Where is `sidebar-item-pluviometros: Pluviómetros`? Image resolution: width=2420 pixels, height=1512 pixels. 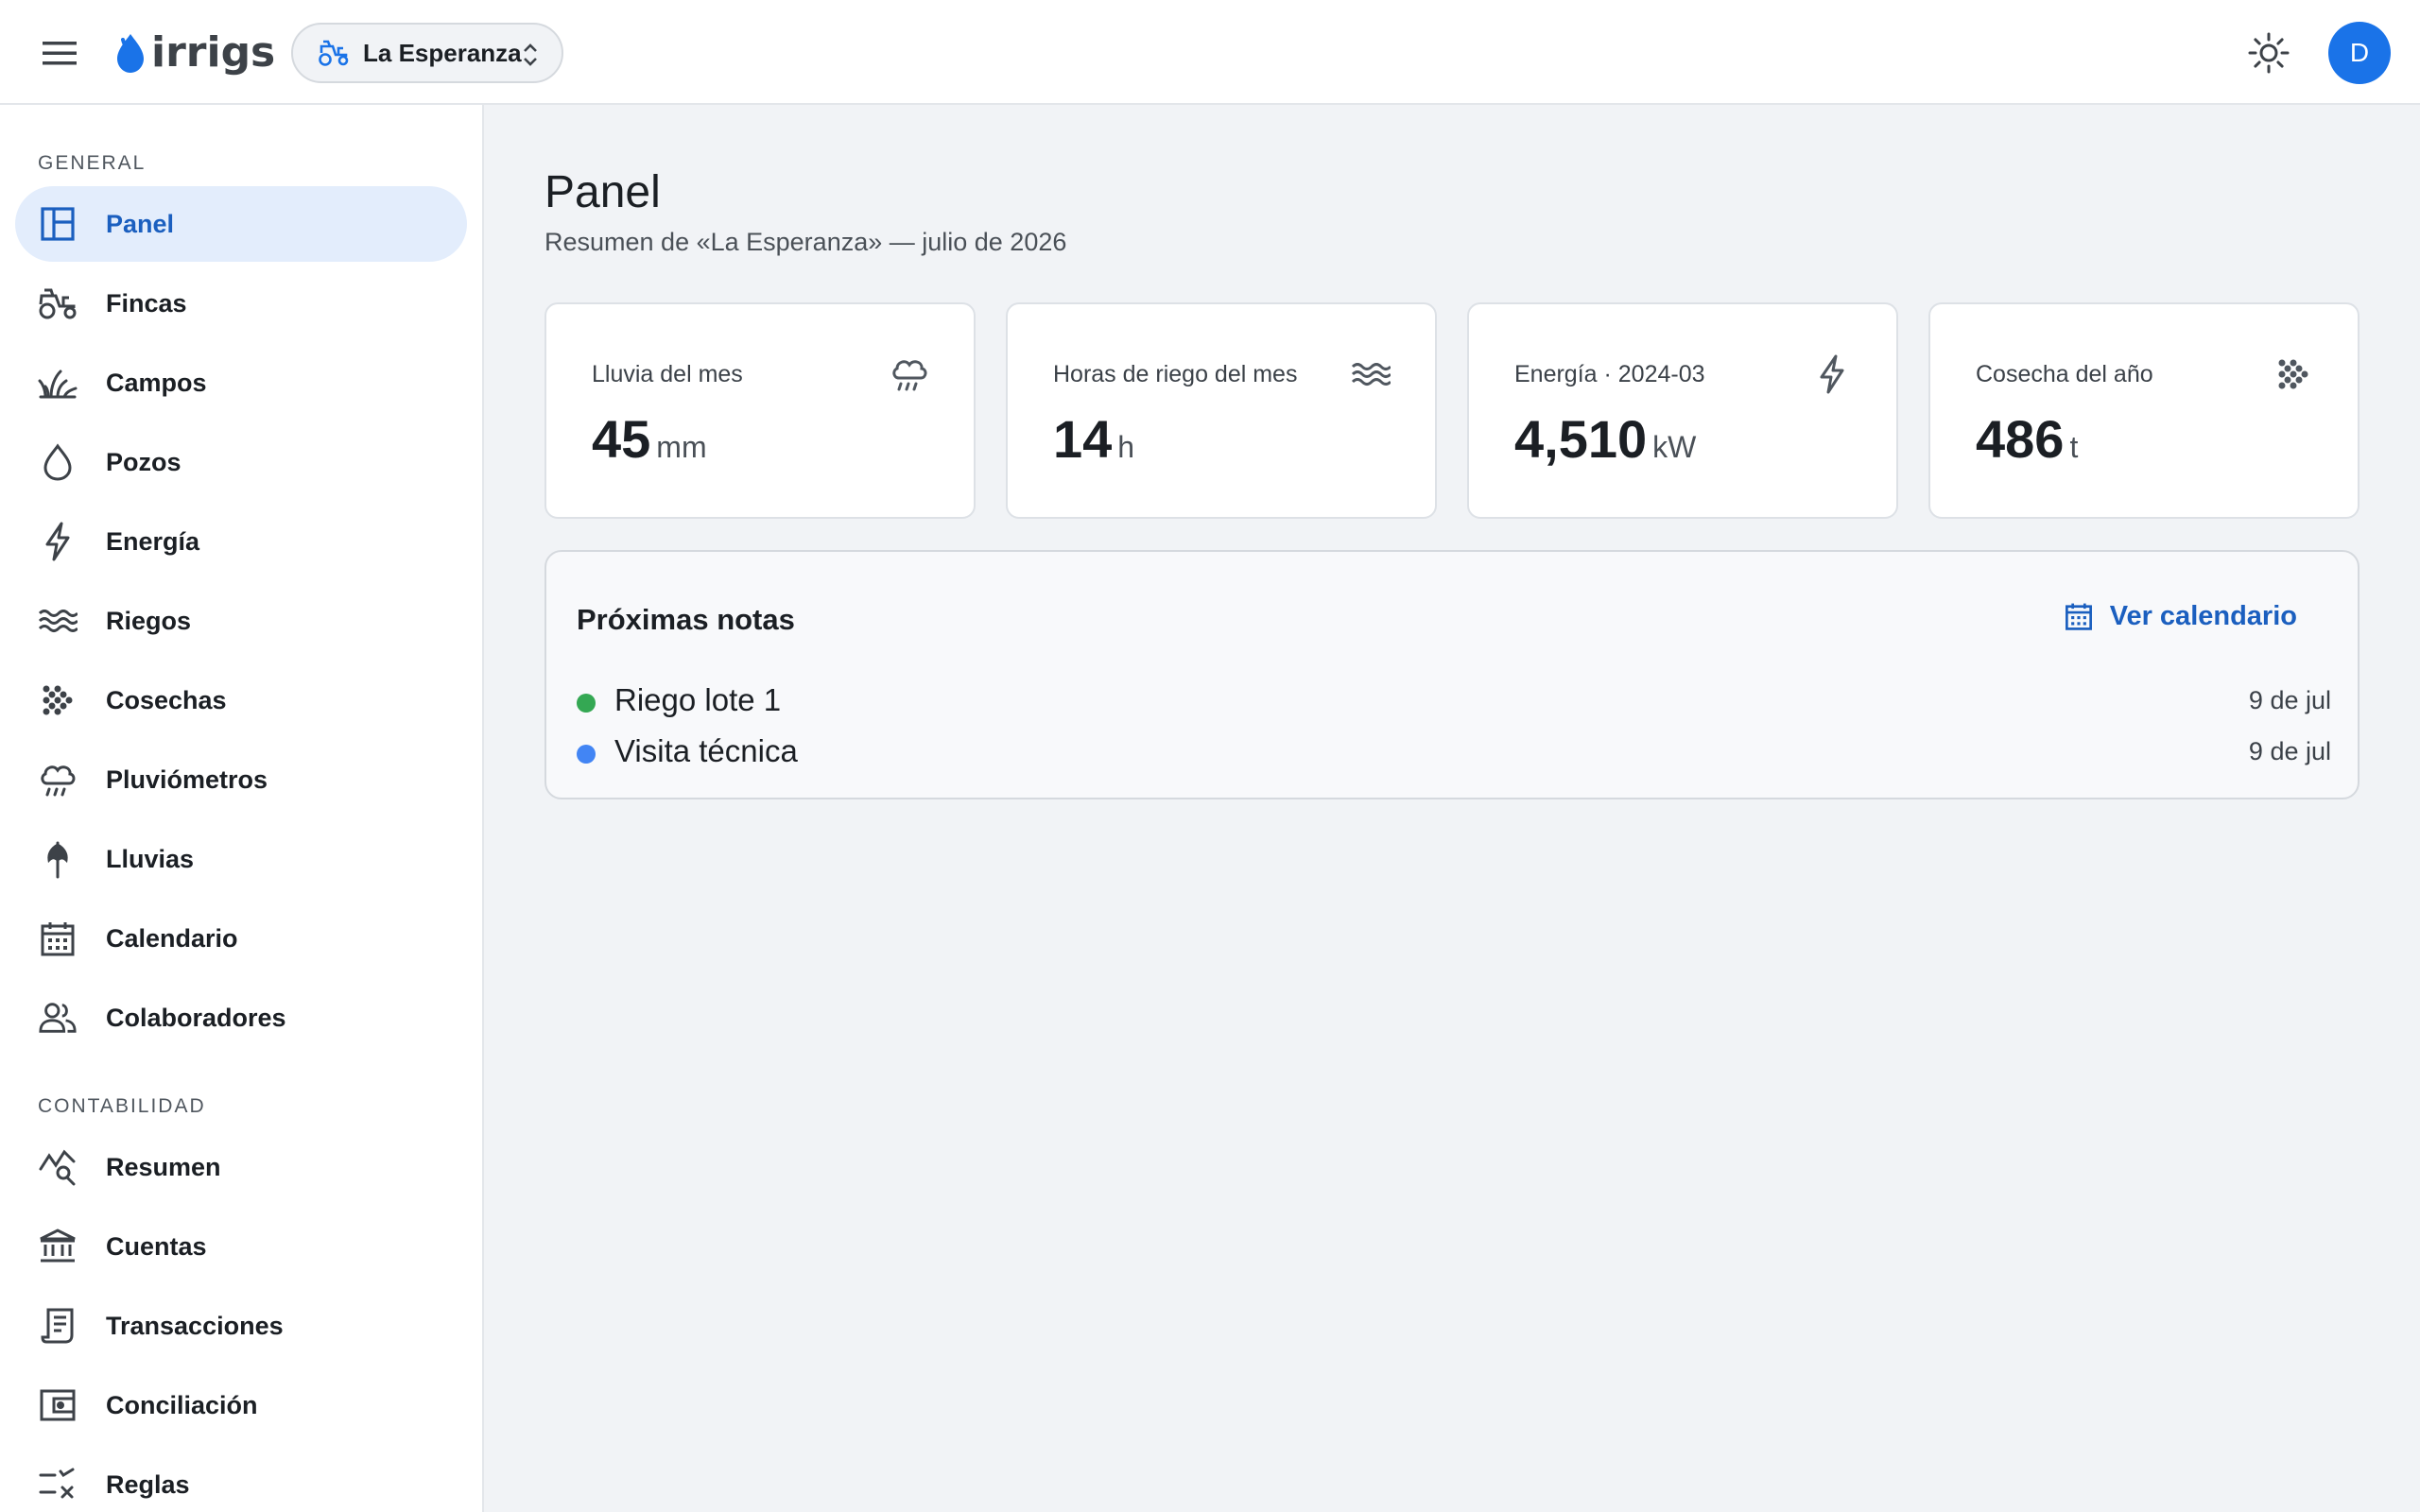 sidebar-item-pluviometros: Pluviómetros is located at coordinates (241, 779).